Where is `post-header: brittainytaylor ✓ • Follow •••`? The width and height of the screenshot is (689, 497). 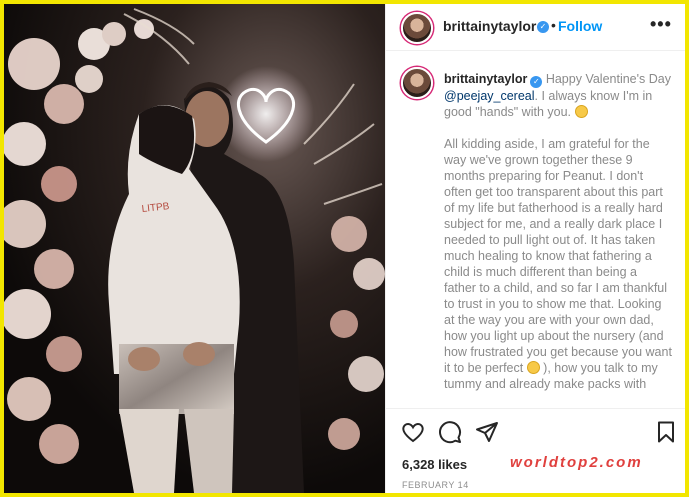 post-header: brittainytaylor ✓ • Follow ••• is located at coordinates (535, 27).